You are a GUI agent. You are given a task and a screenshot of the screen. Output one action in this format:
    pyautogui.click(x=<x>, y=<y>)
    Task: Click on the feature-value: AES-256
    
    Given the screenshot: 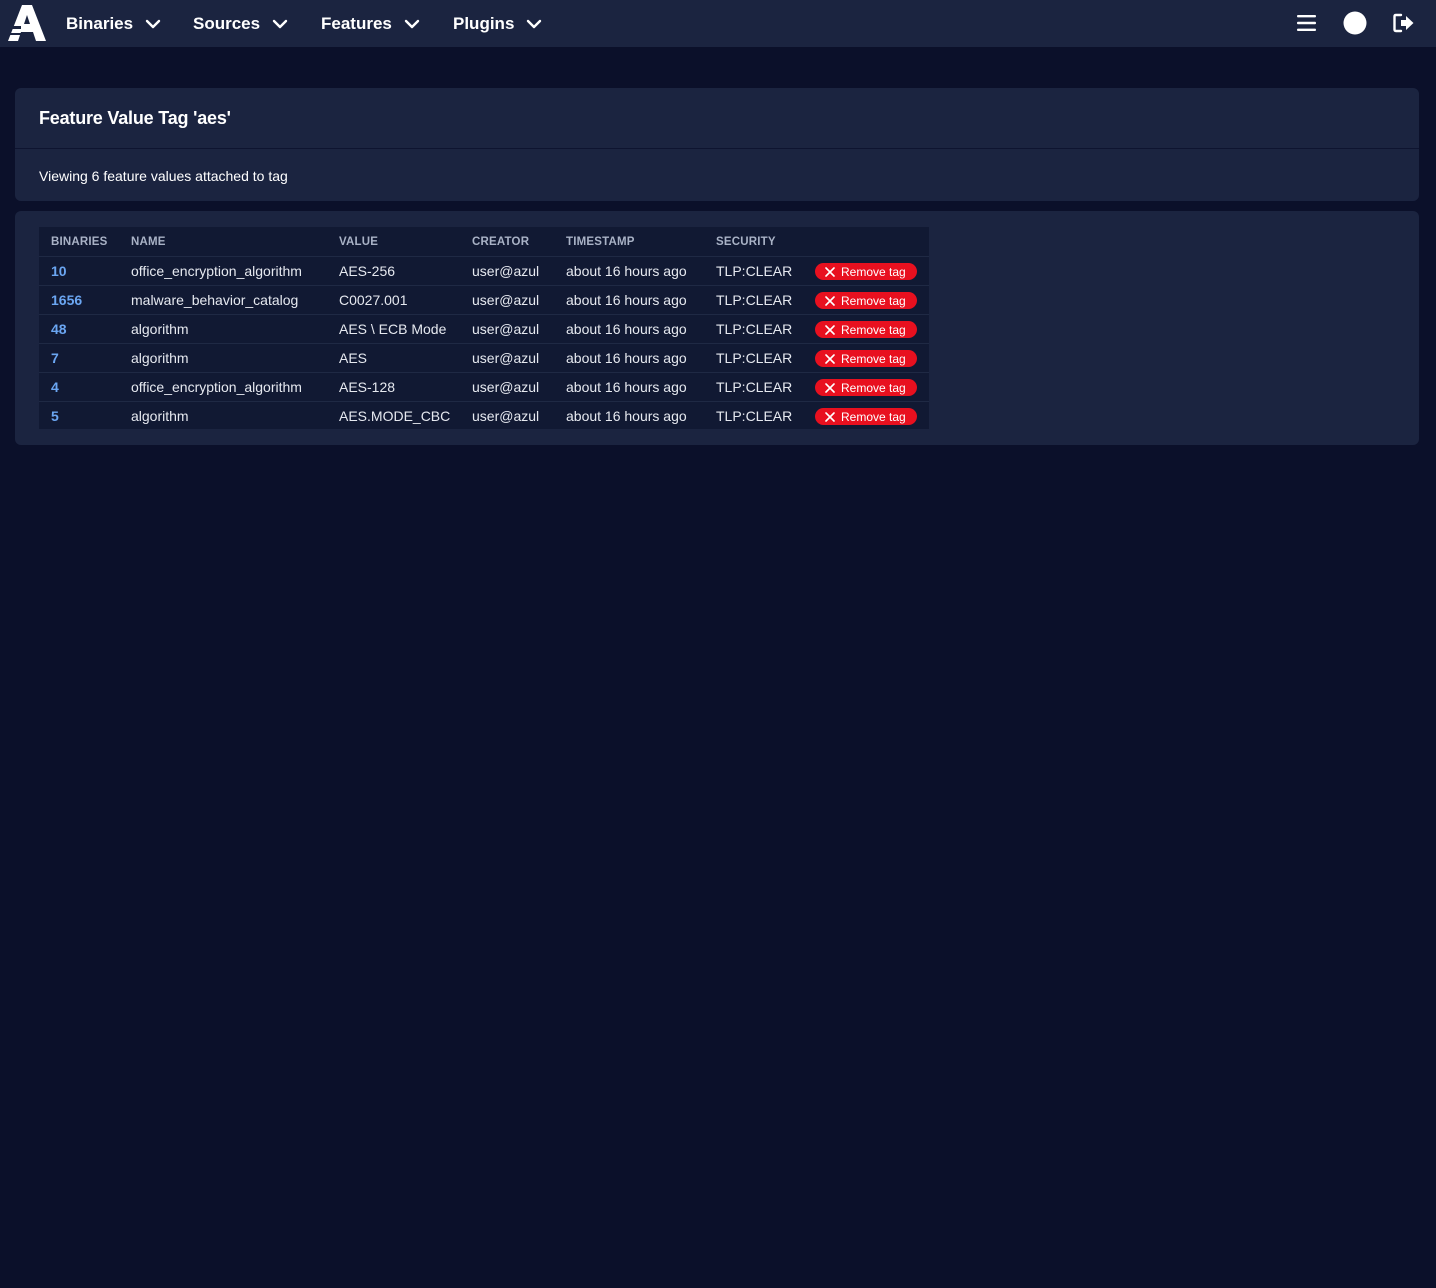 What is the action you would take?
    pyautogui.click(x=367, y=271)
    